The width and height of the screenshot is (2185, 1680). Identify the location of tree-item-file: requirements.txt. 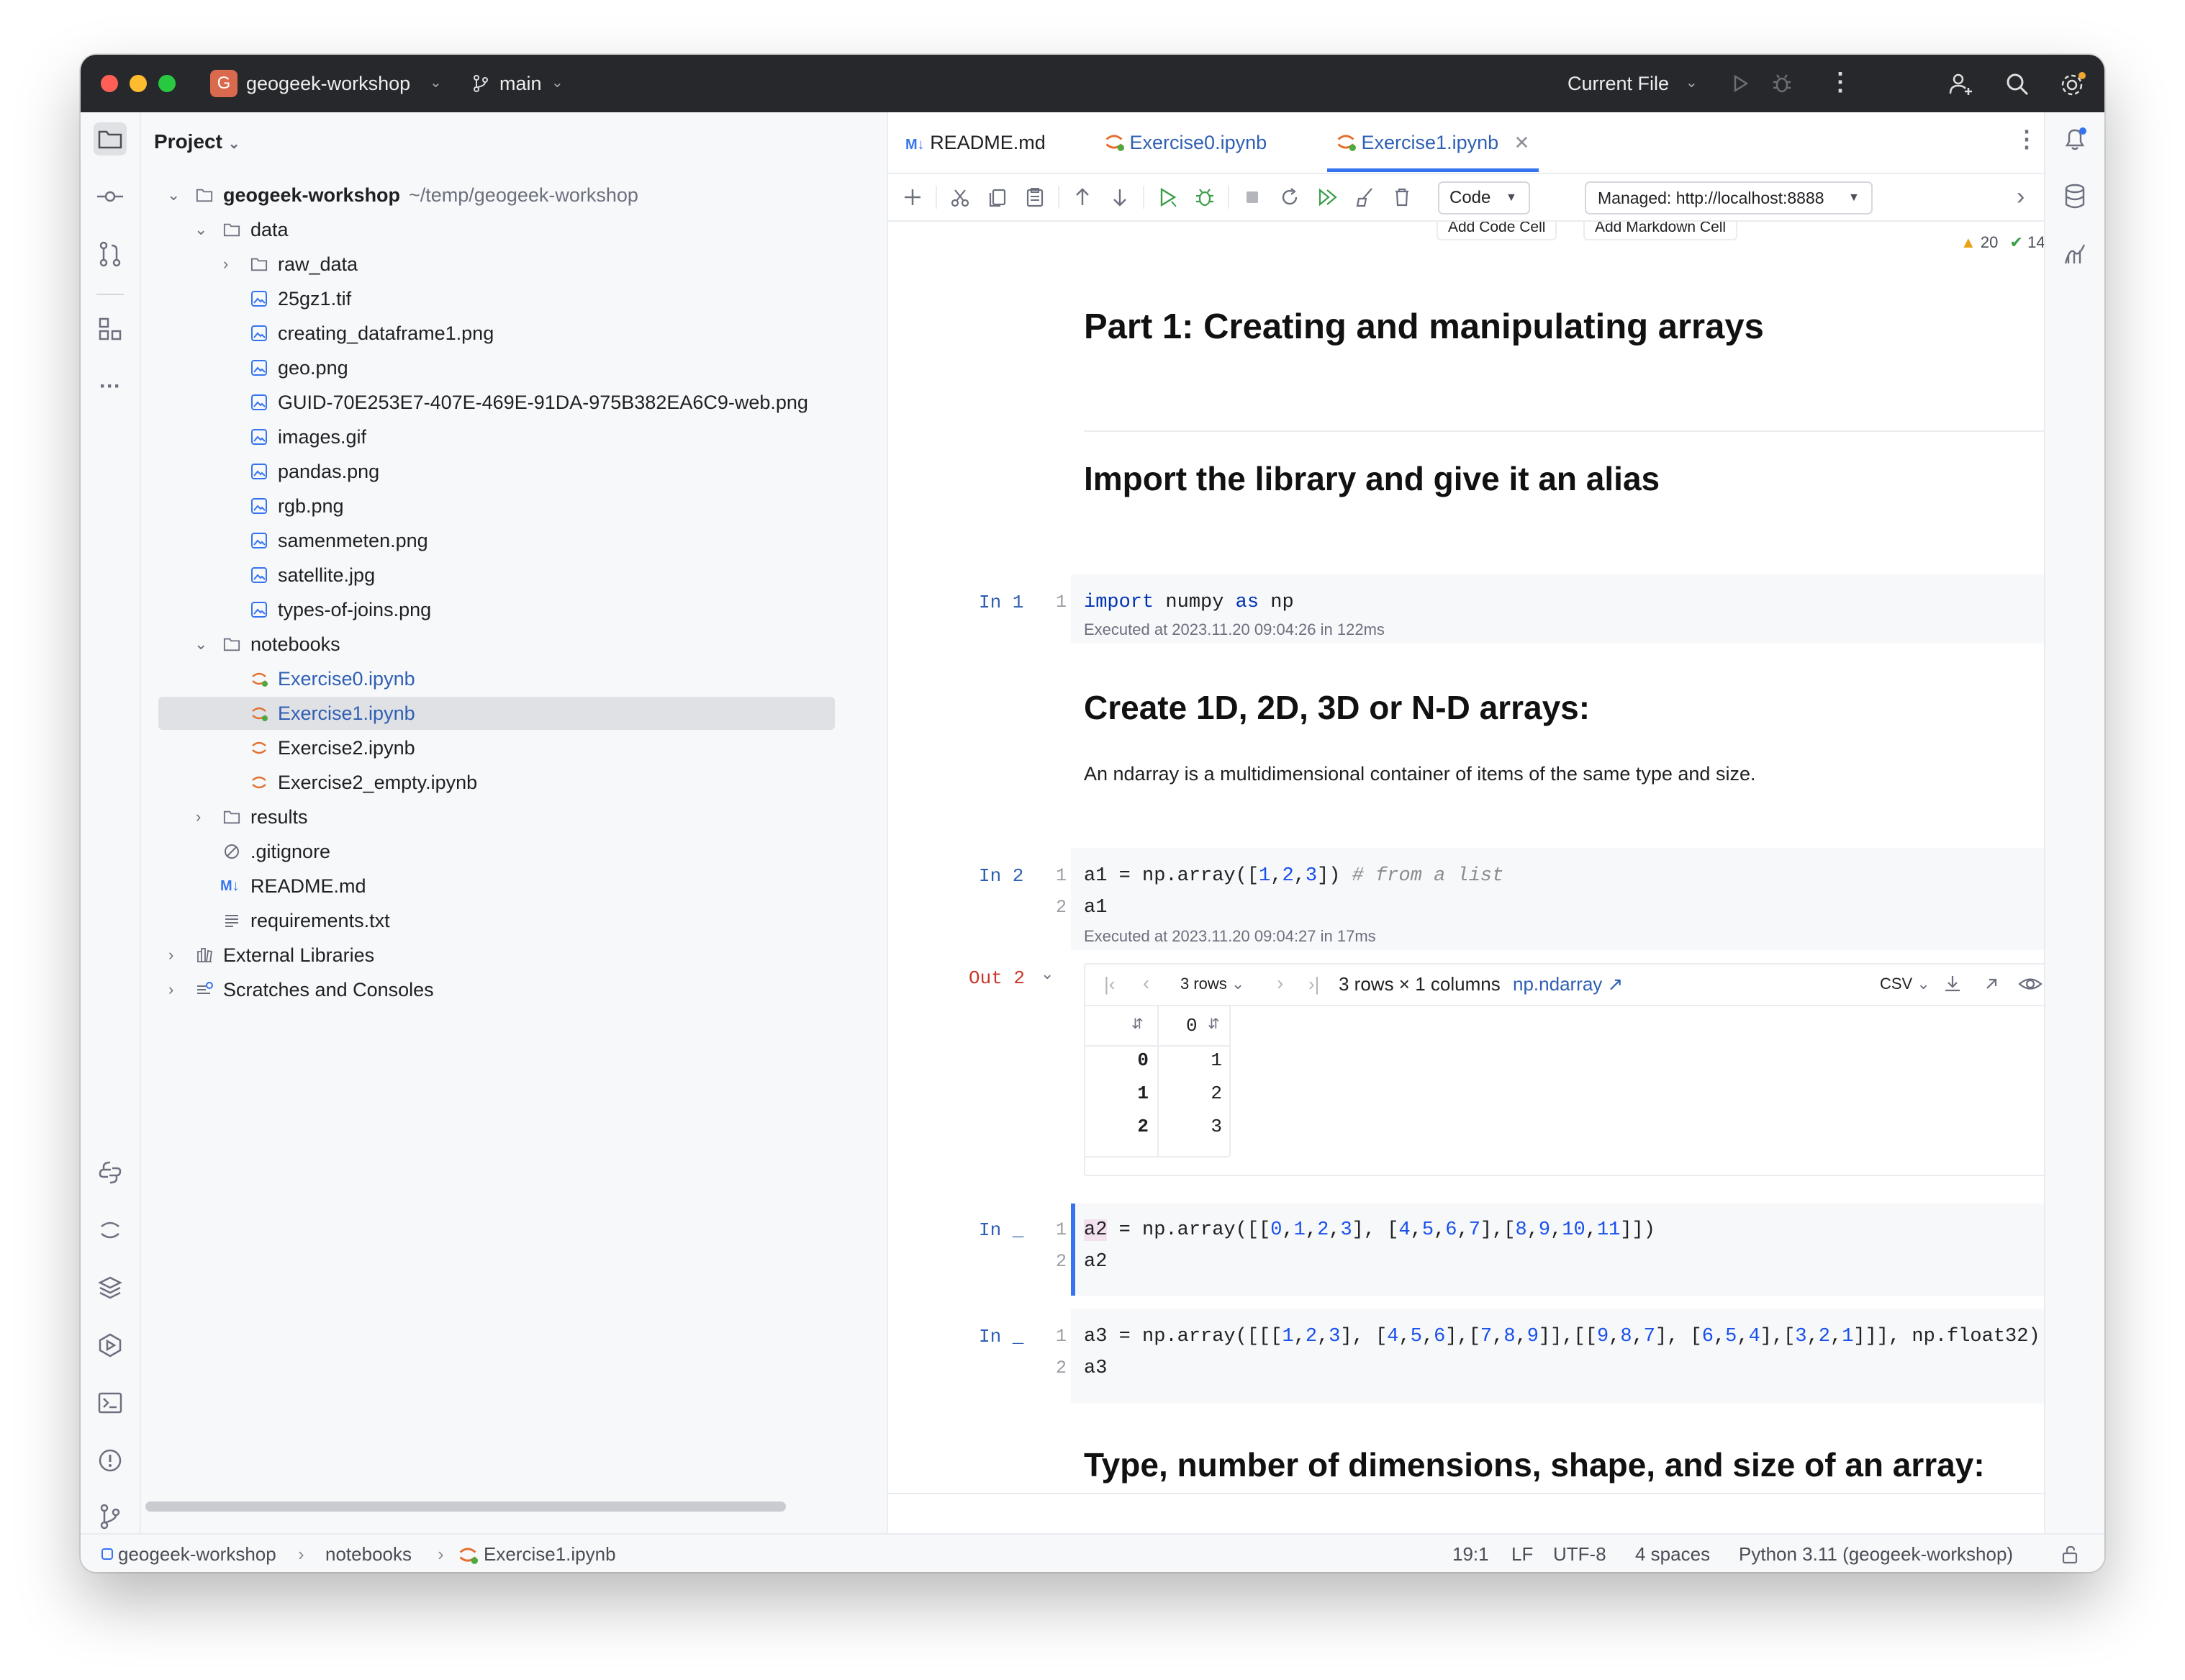
(512, 920).